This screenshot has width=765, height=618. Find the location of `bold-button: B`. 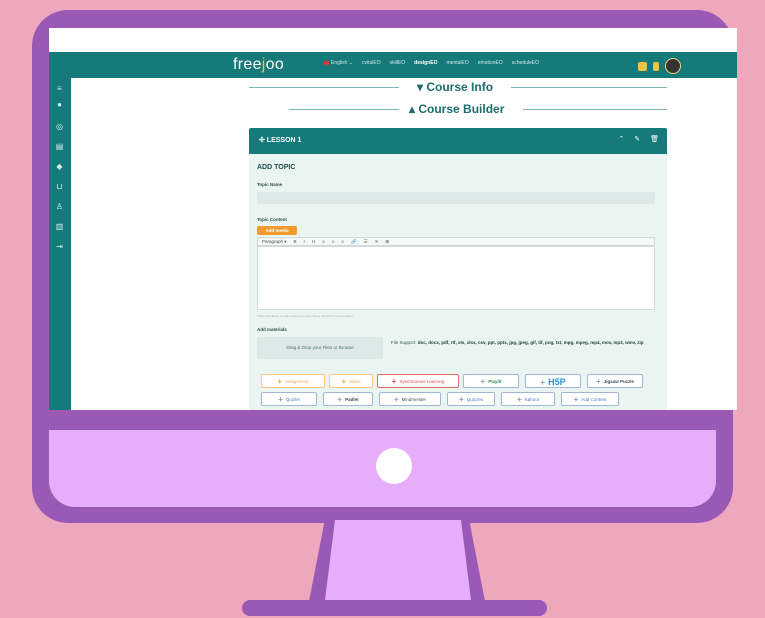

bold-button: B is located at coordinates (295, 241).